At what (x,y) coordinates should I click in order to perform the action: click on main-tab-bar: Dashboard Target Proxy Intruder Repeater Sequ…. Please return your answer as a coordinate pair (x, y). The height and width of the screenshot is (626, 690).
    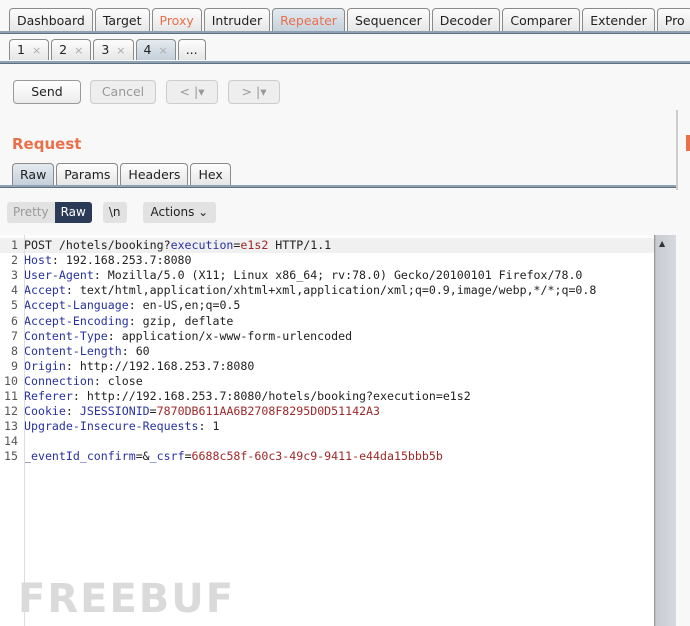
    Looking at the image, I should click on (345, 20).